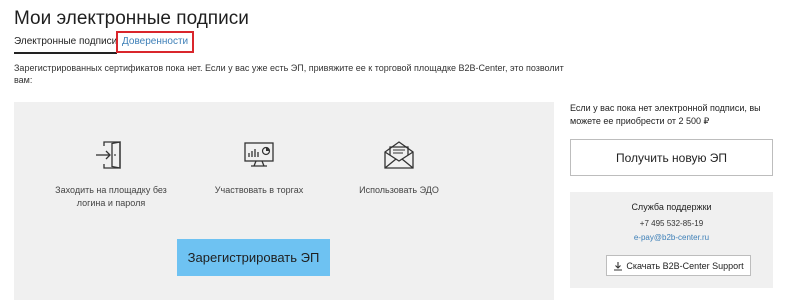 The height and width of the screenshot is (300, 800). I want to click on feature-login: Заходить на площадку без логина и пароля, so click(111, 175).